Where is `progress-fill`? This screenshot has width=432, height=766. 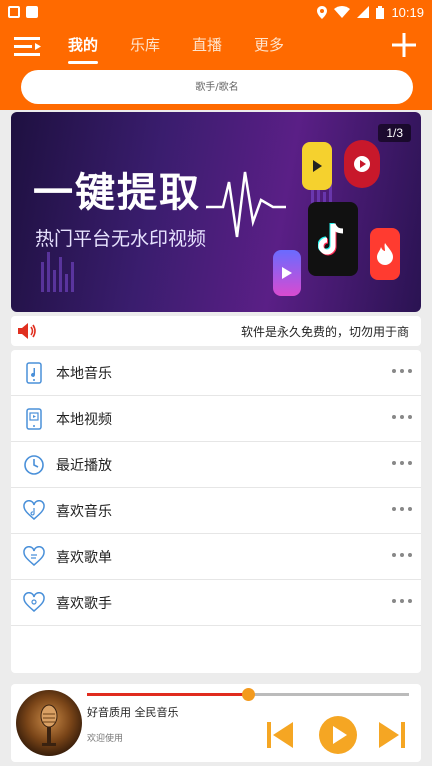 progress-fill is located at coordinates (167, 694).